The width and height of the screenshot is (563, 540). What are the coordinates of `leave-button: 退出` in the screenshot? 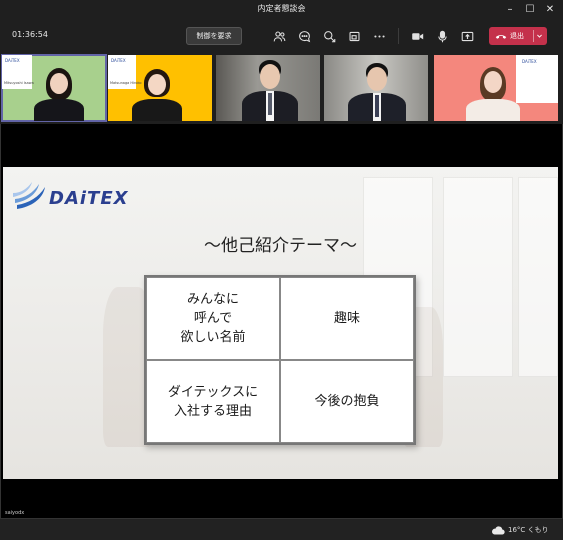 It's located at (518, 36).